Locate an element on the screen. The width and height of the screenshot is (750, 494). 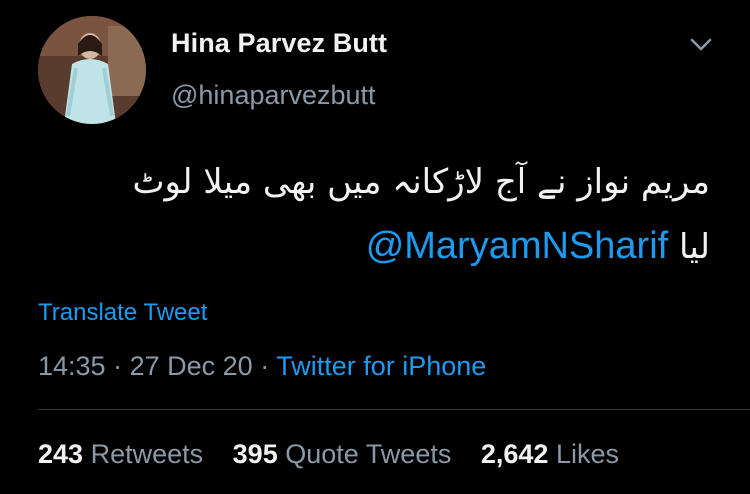
tweet-text-line-2-prefix: لیا is located at coordinates (694, 247).